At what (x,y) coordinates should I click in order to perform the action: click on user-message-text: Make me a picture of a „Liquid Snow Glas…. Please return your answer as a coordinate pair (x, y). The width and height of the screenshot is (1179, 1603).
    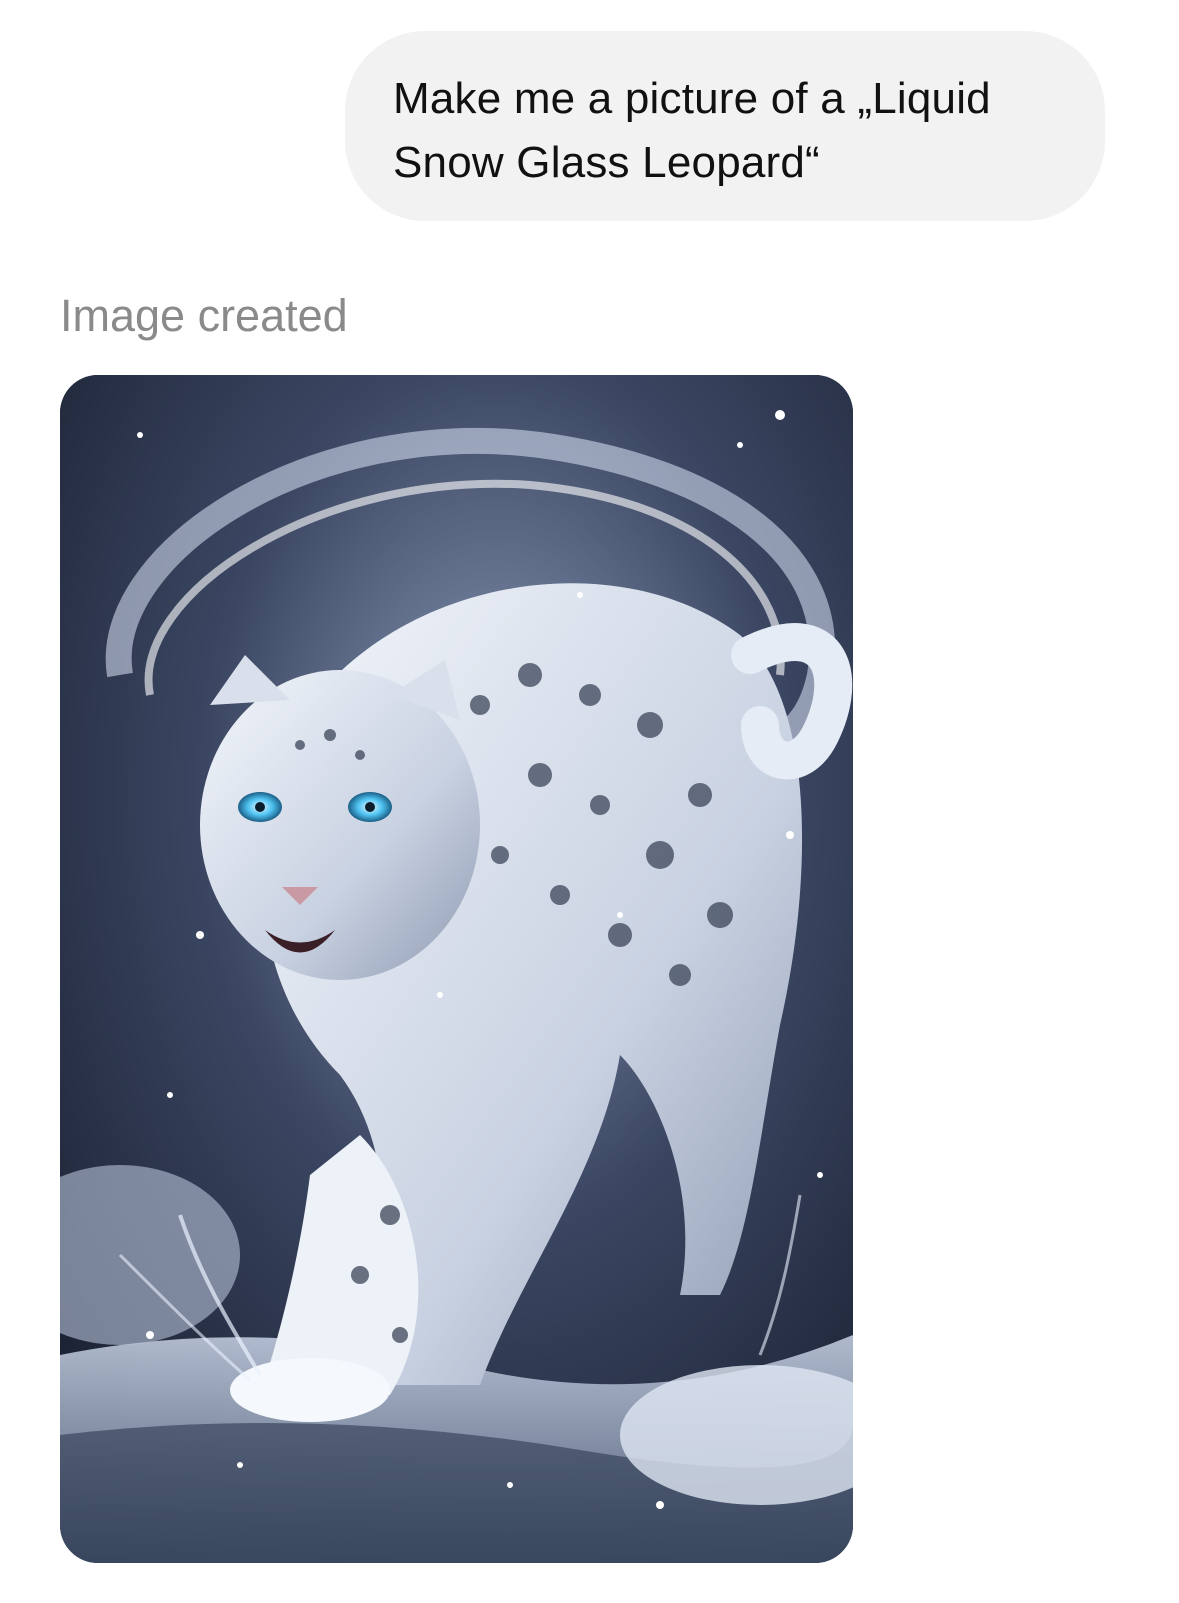
    Looking at the image, I should click on (692, 130).